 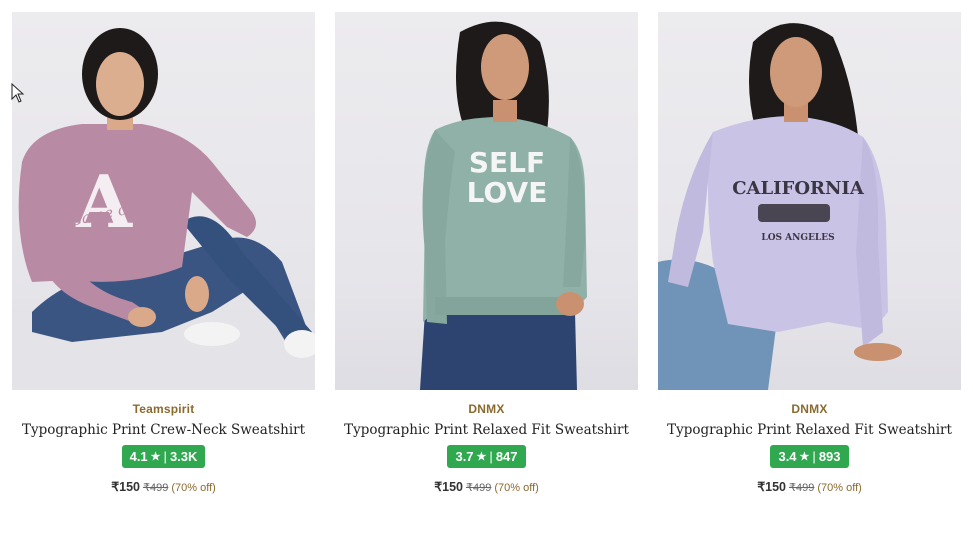 I want to click on print-text-line2: LOVE, so click(x=507, y=192).